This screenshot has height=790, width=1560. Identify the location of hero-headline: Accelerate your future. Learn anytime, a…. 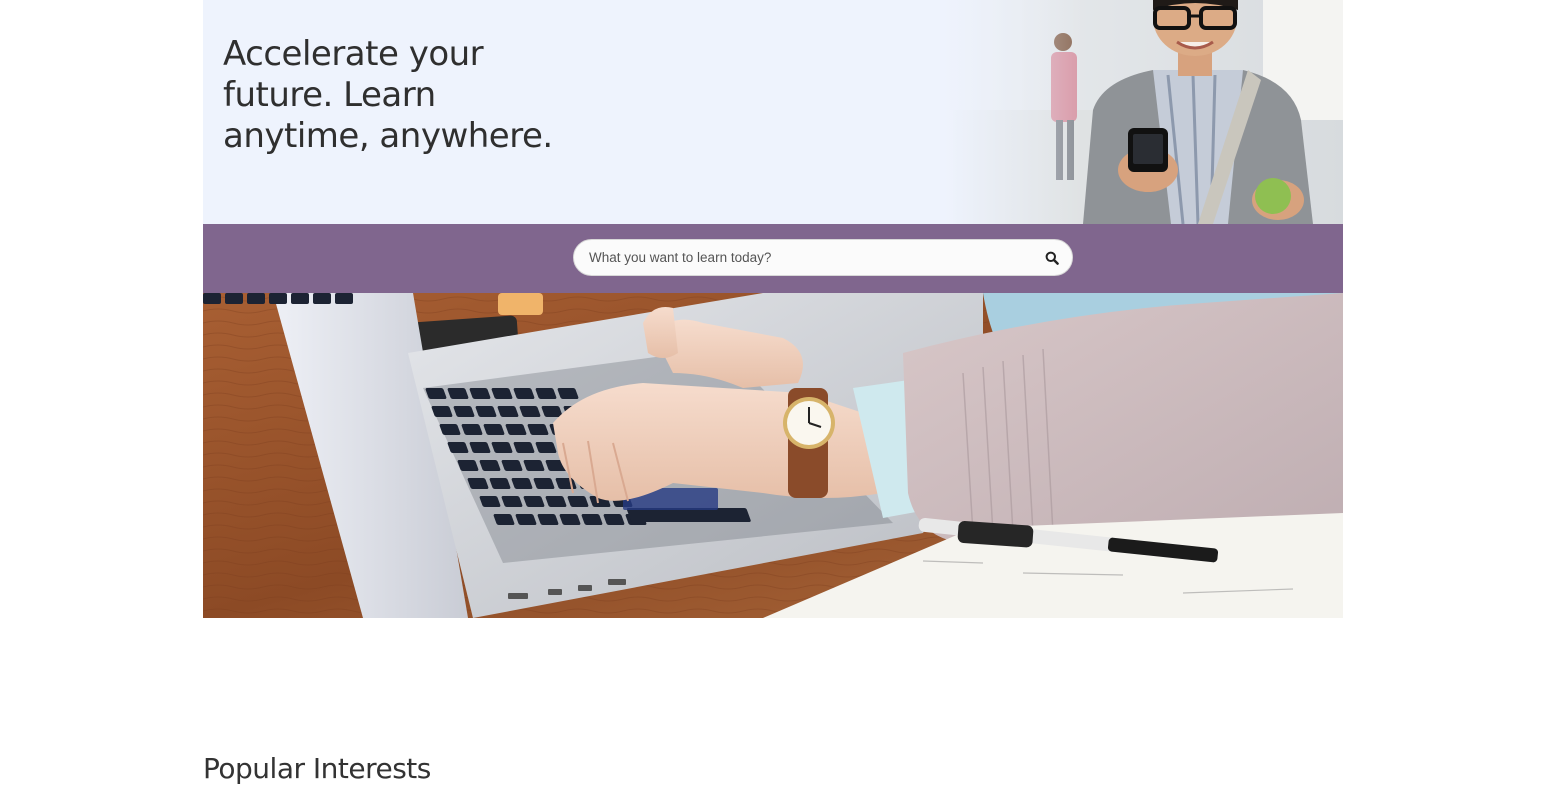
(388, 95).